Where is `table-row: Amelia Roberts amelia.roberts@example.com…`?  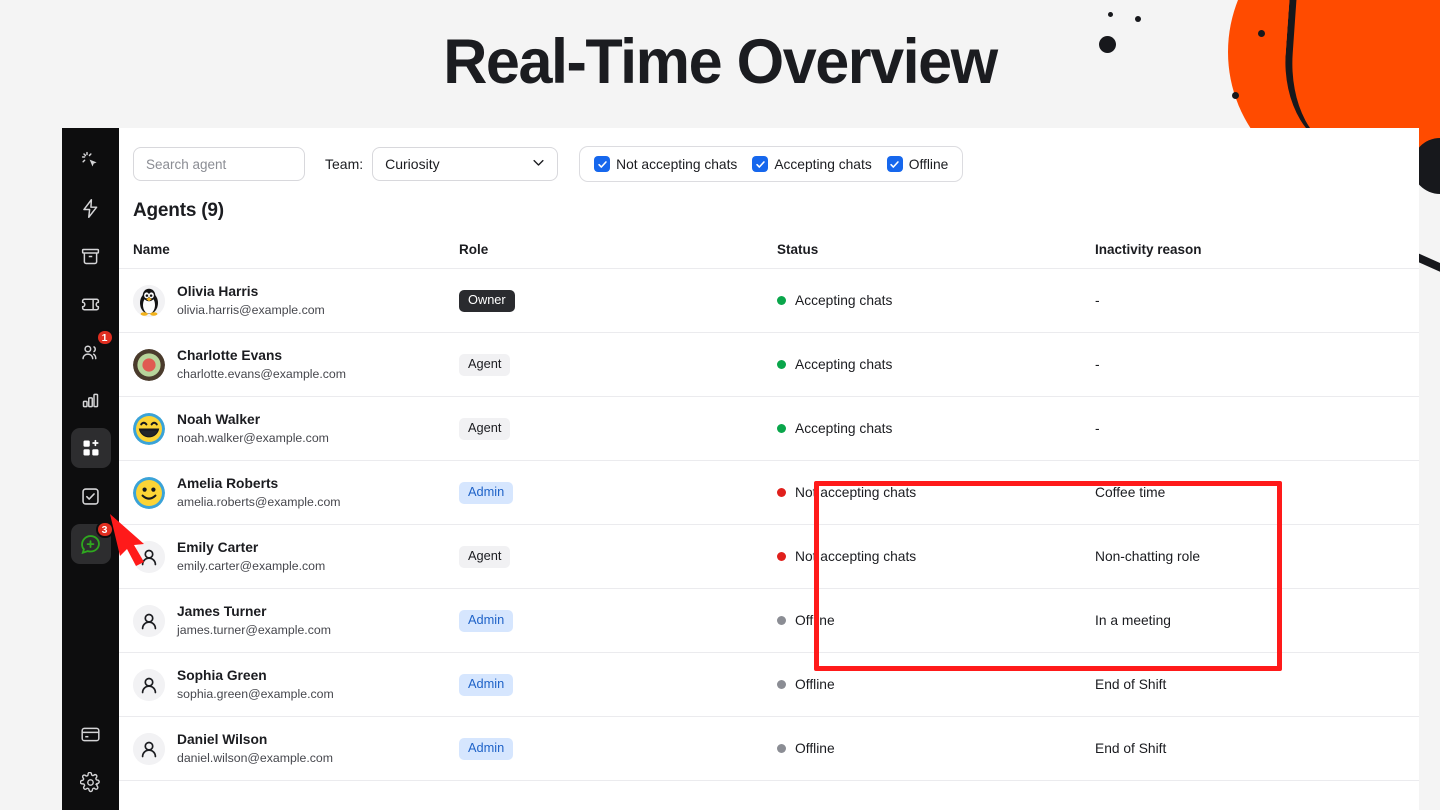
table-row: Amelia Roberts amelia.roberts@example.com… is located at coordinates (769, 493).